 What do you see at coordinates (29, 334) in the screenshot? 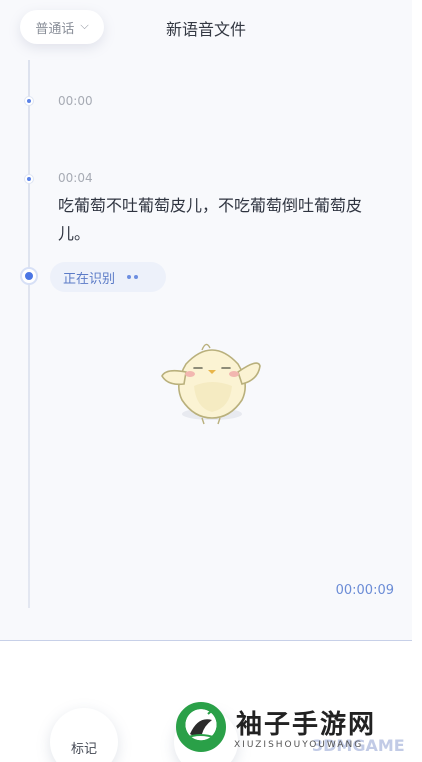
I see `timeline-line` at bounding box center [29, 334].